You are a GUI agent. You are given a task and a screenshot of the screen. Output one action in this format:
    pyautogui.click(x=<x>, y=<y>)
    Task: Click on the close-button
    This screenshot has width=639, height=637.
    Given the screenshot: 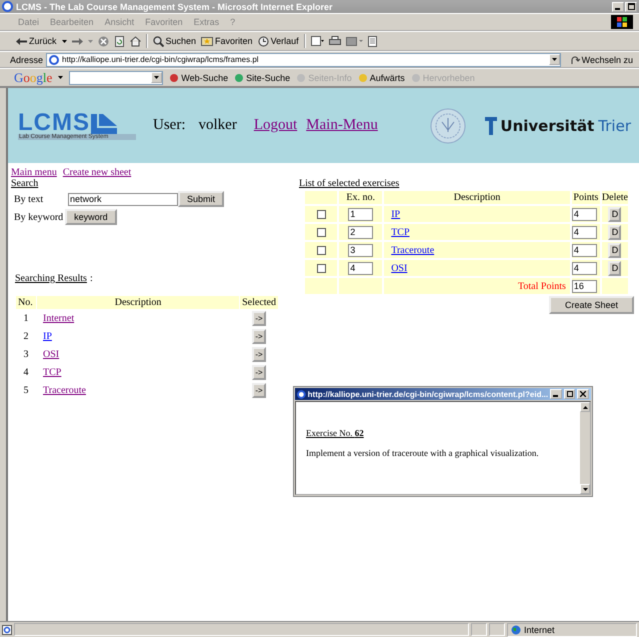 What is the action you would take?
    pyautogui.click(x=583, y=394)
    